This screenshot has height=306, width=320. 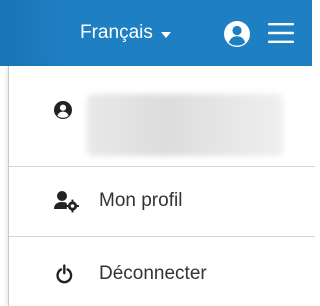 I want to click on caret-down-icon, so click(x=165, y=34).